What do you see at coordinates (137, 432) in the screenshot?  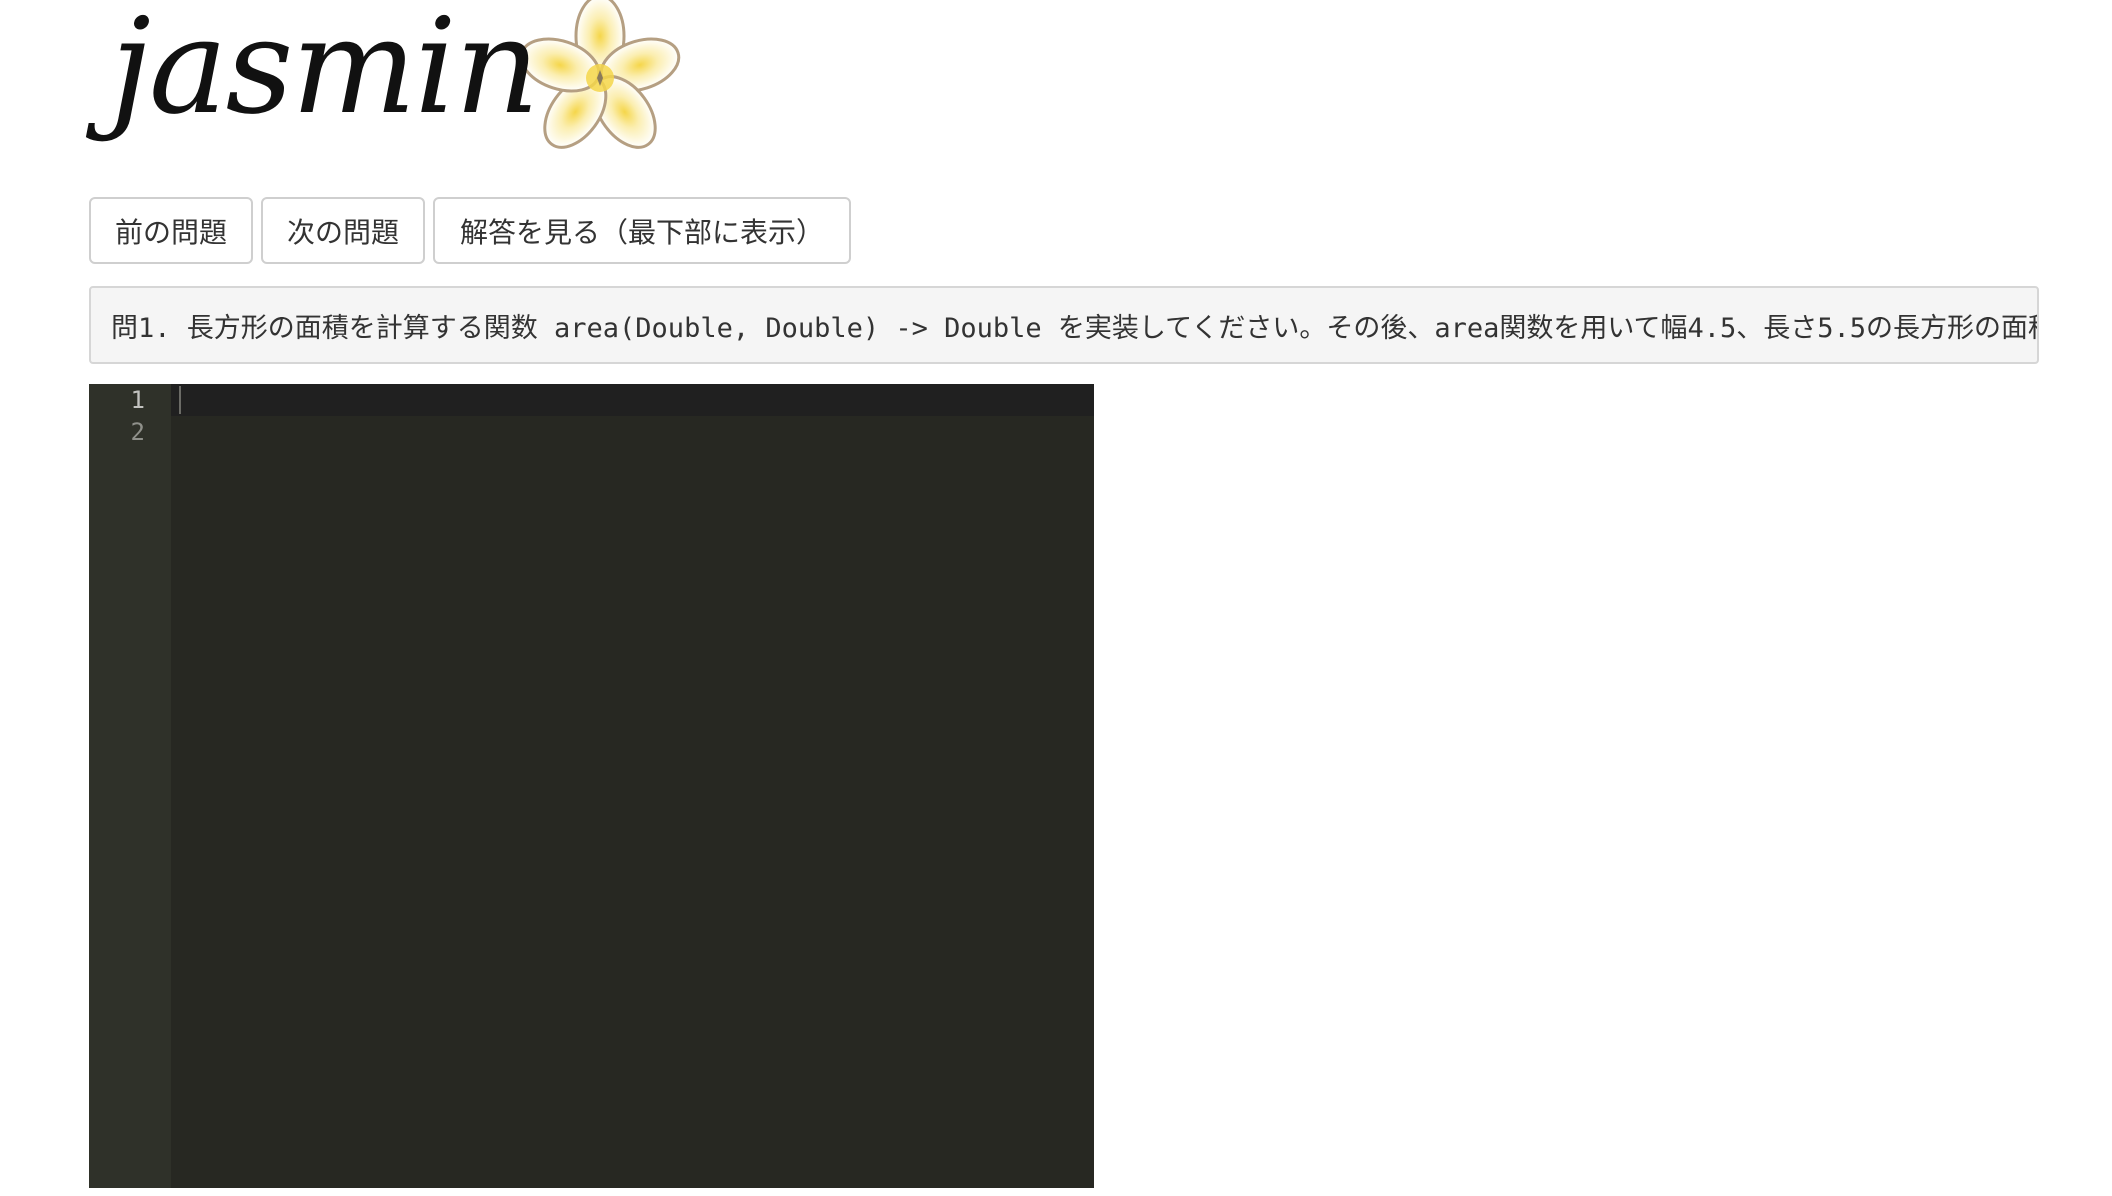 I see `line-number: 2` at bounding box center [137, 432].